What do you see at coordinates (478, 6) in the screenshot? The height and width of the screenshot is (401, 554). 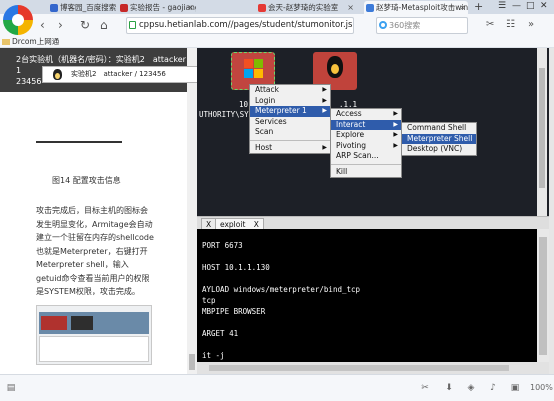 I see `new-tab-button: +` at bounding box center [478, 6].